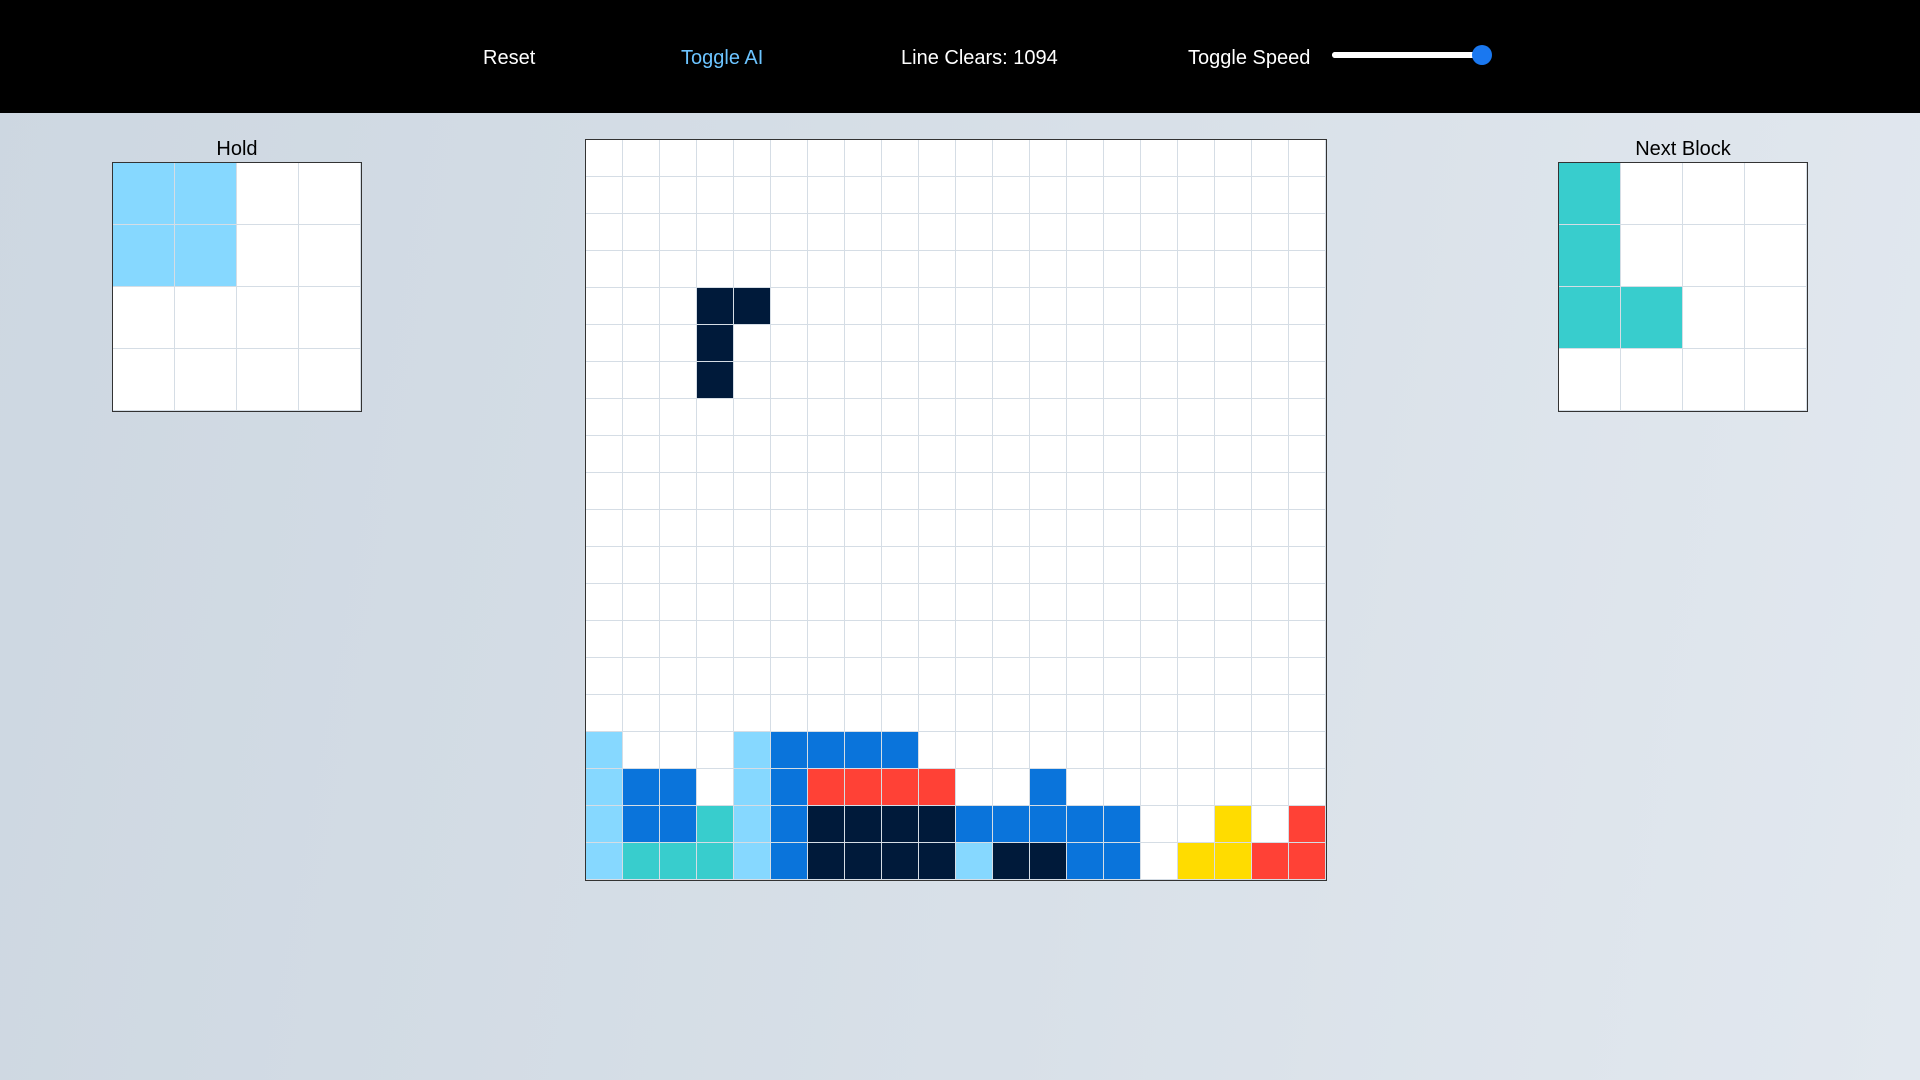 The height and width of the screenshot is (1080, 1920). Describe the element at coordinates (1482, 55) in the screenshot. I see `speed-slider-thumb` at that location.